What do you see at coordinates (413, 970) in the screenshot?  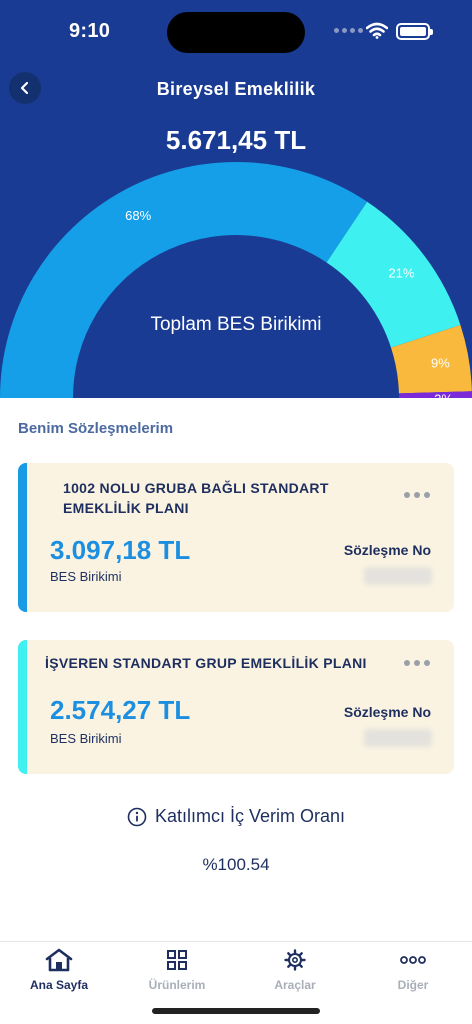 I see `tab-more: Diğer` at bounding box center [413, 970].